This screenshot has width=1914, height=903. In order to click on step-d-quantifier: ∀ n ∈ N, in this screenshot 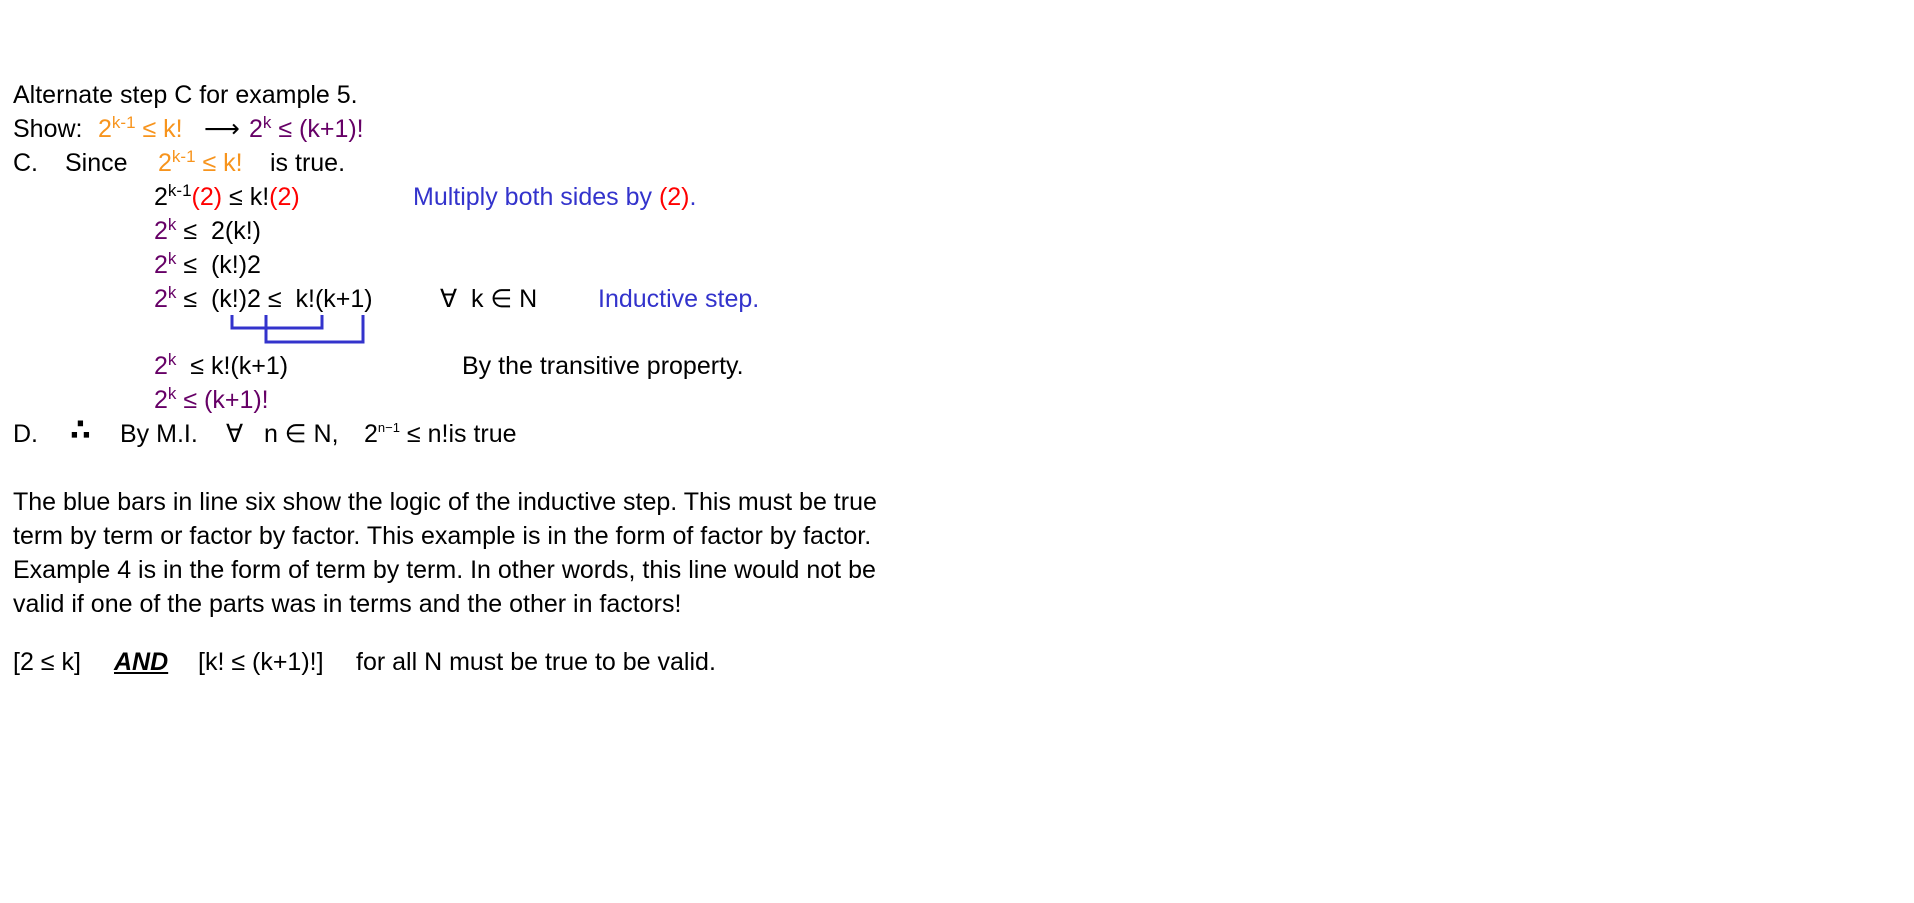, I will do `click(282, 434)`.